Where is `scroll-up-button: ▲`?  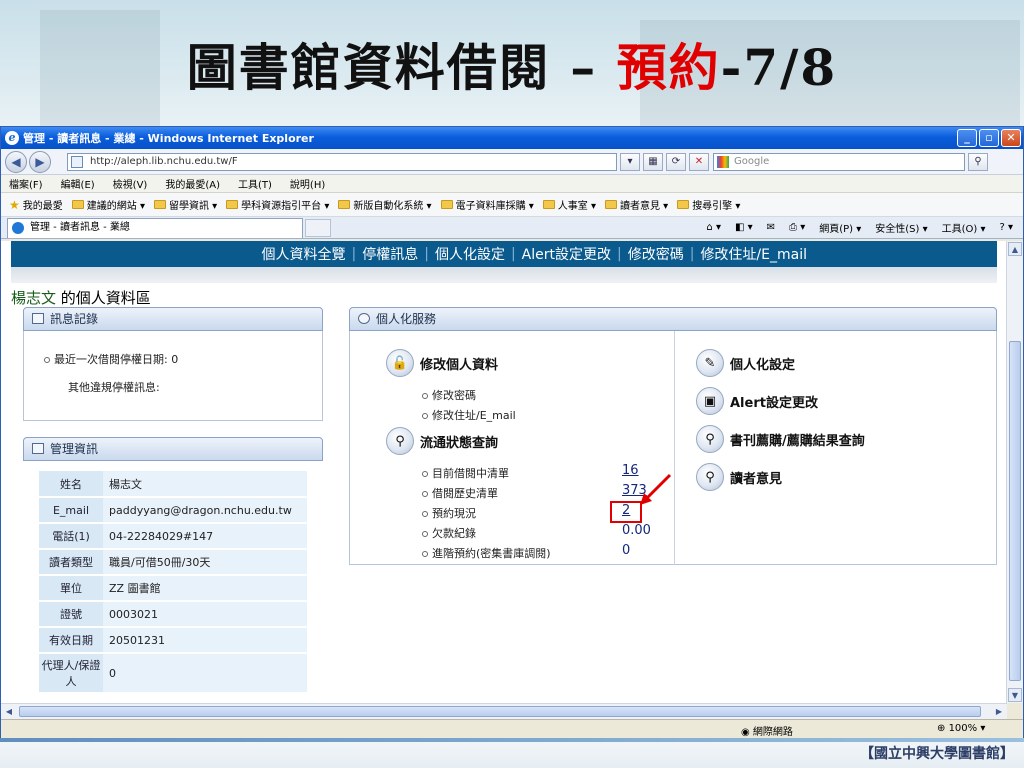 scroll-up-button: ▲ is located at coordinates (1015, 249).